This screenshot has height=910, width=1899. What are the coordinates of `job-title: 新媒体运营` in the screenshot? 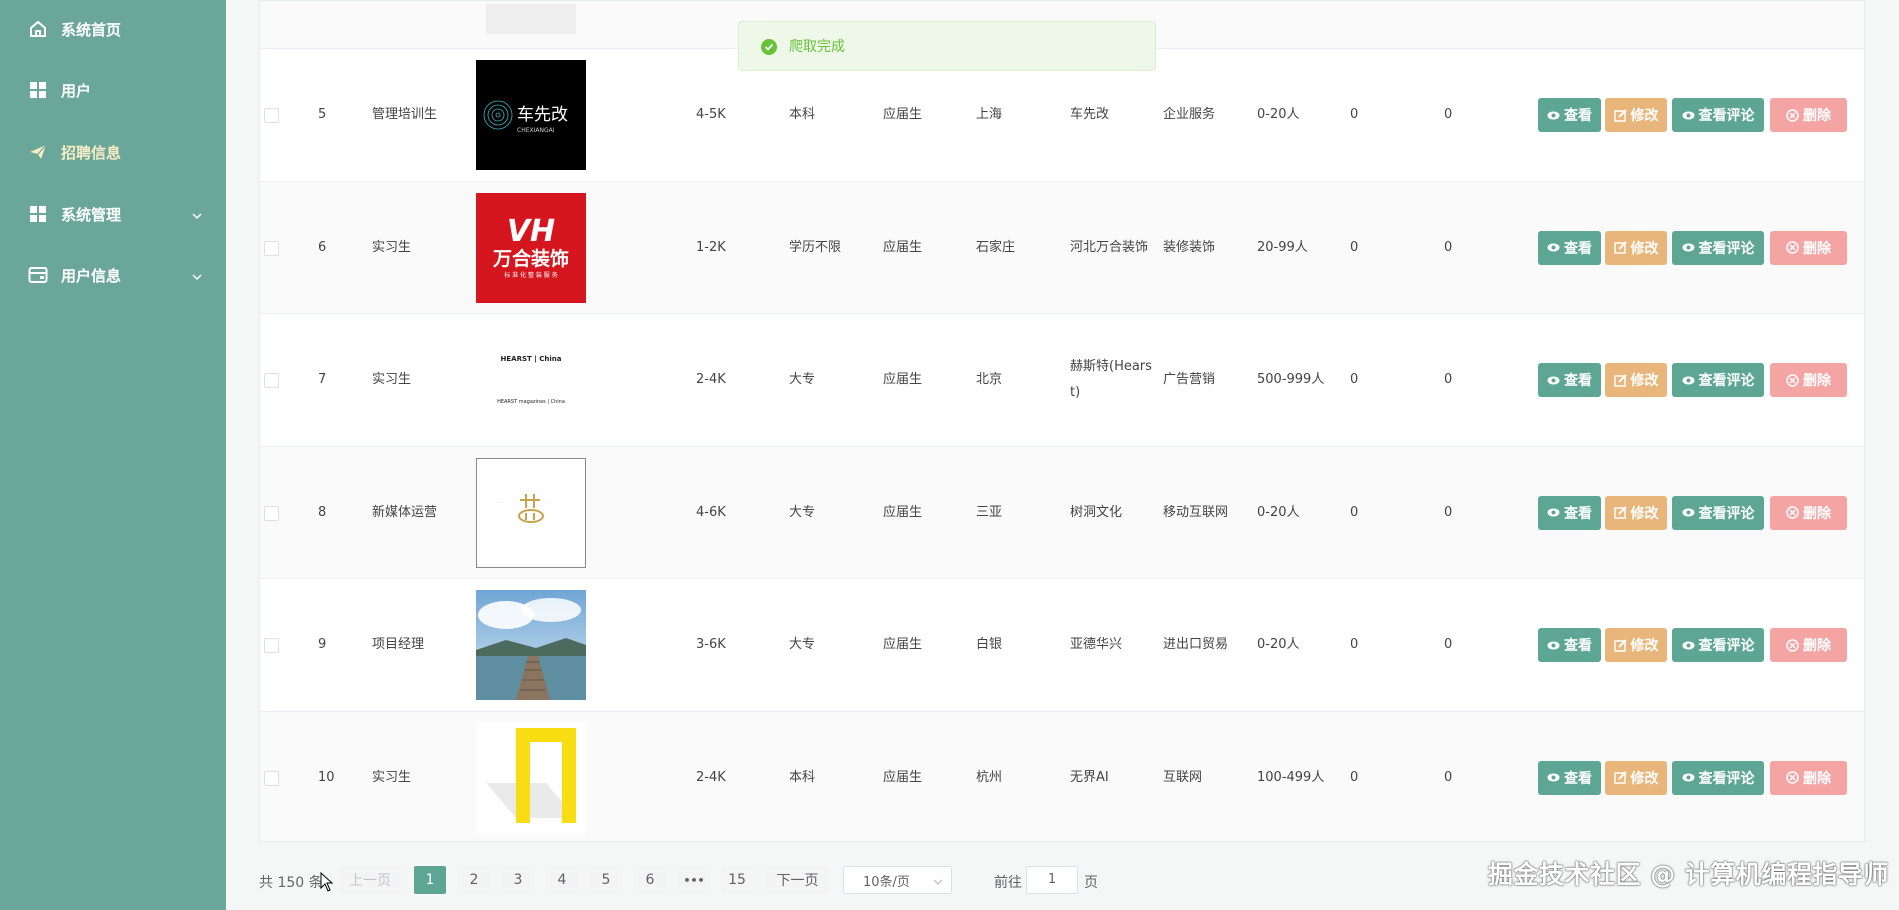 It's located at (405, 512).